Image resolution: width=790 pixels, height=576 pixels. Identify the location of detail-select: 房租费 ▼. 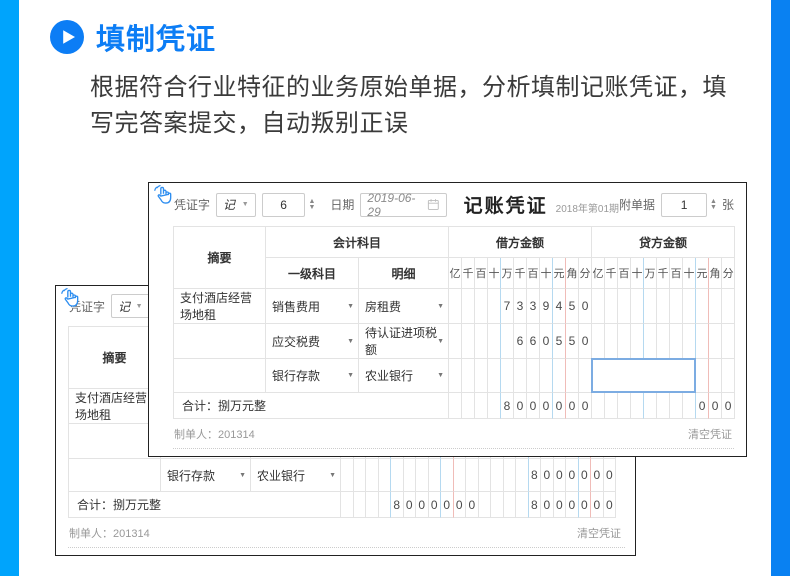
(404, 306).